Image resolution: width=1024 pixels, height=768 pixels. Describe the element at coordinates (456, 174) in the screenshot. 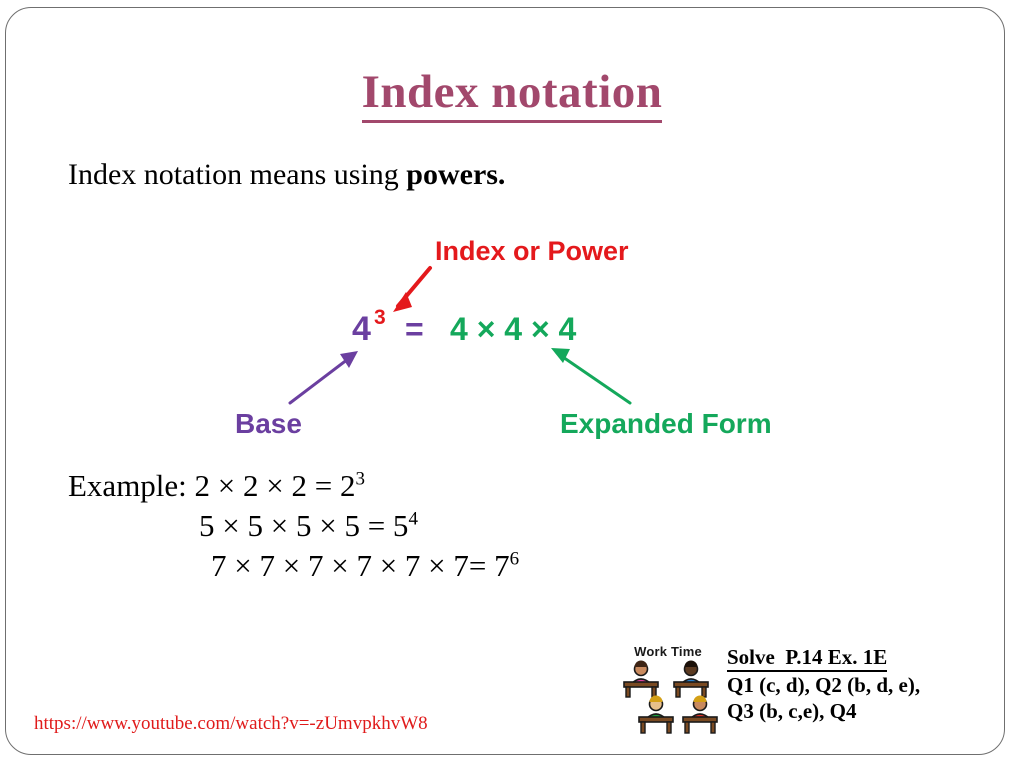

I see `lead-sentence-bold: powers.` at that location.